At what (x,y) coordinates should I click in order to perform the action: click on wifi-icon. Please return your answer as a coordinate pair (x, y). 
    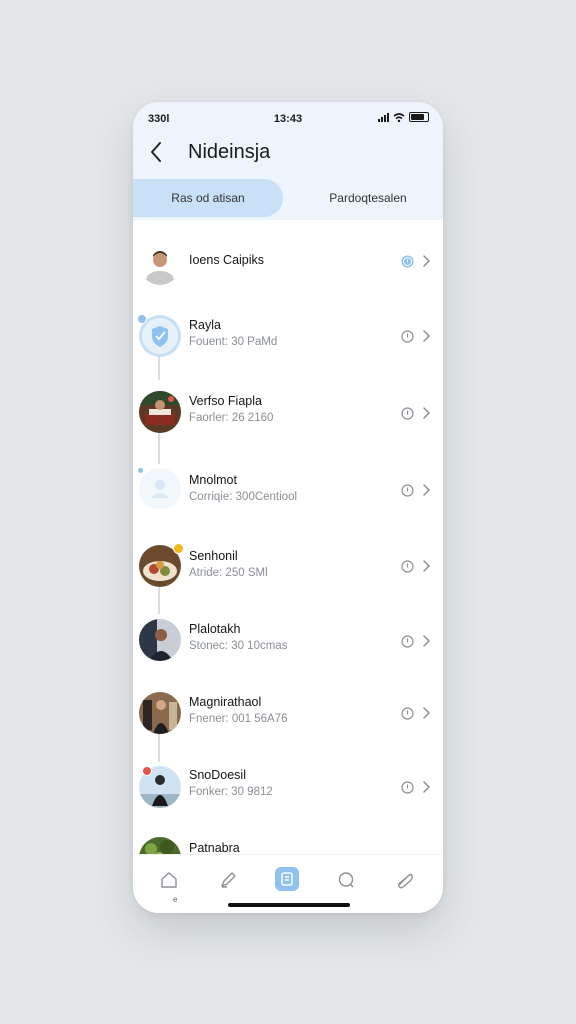
    Looking at the image, I should click on (399, 117).